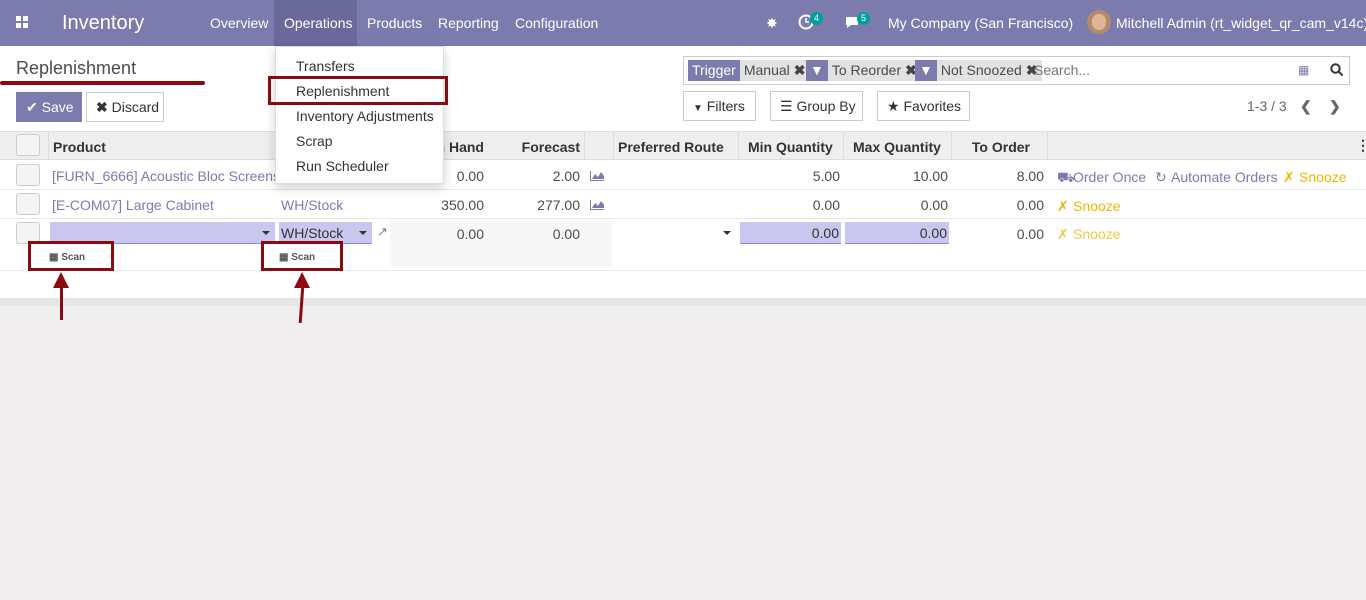  I want to click on optional-columns-kebab-icon: ⋮, so click(1361, 145).